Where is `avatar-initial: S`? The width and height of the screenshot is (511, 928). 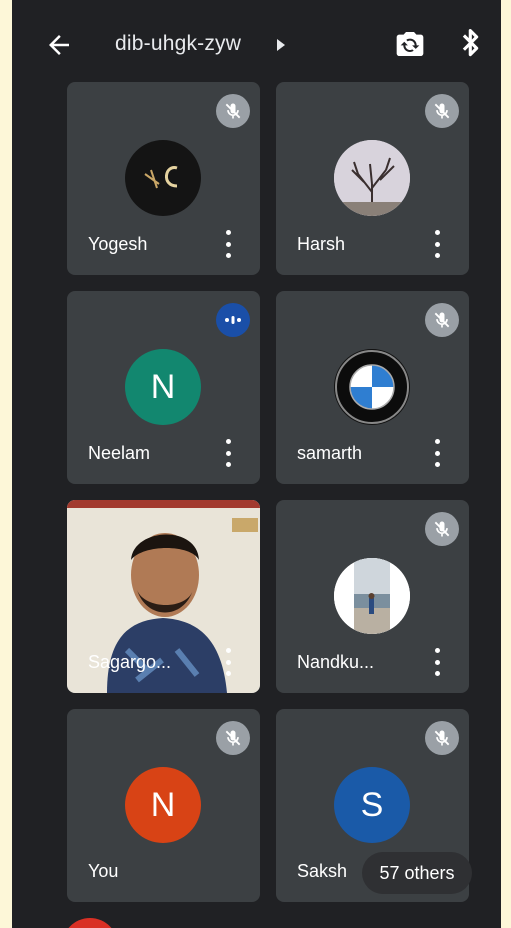
avatar-initial: S is located at coordinates (372, 804).